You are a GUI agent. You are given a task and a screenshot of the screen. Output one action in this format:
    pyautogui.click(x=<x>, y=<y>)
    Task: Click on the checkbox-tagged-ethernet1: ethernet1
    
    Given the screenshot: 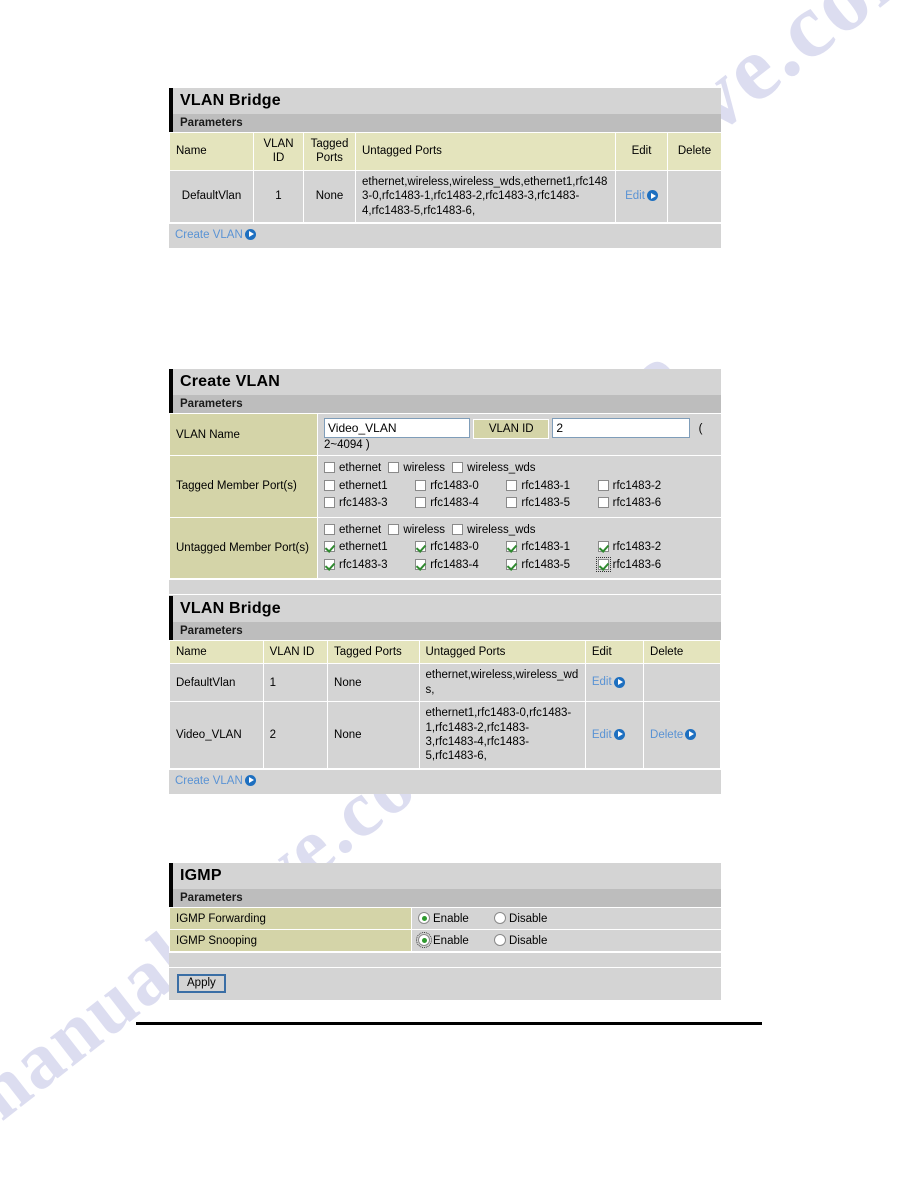 What is the action you would take?
    pyautogui.click(x=366, y=486)
    